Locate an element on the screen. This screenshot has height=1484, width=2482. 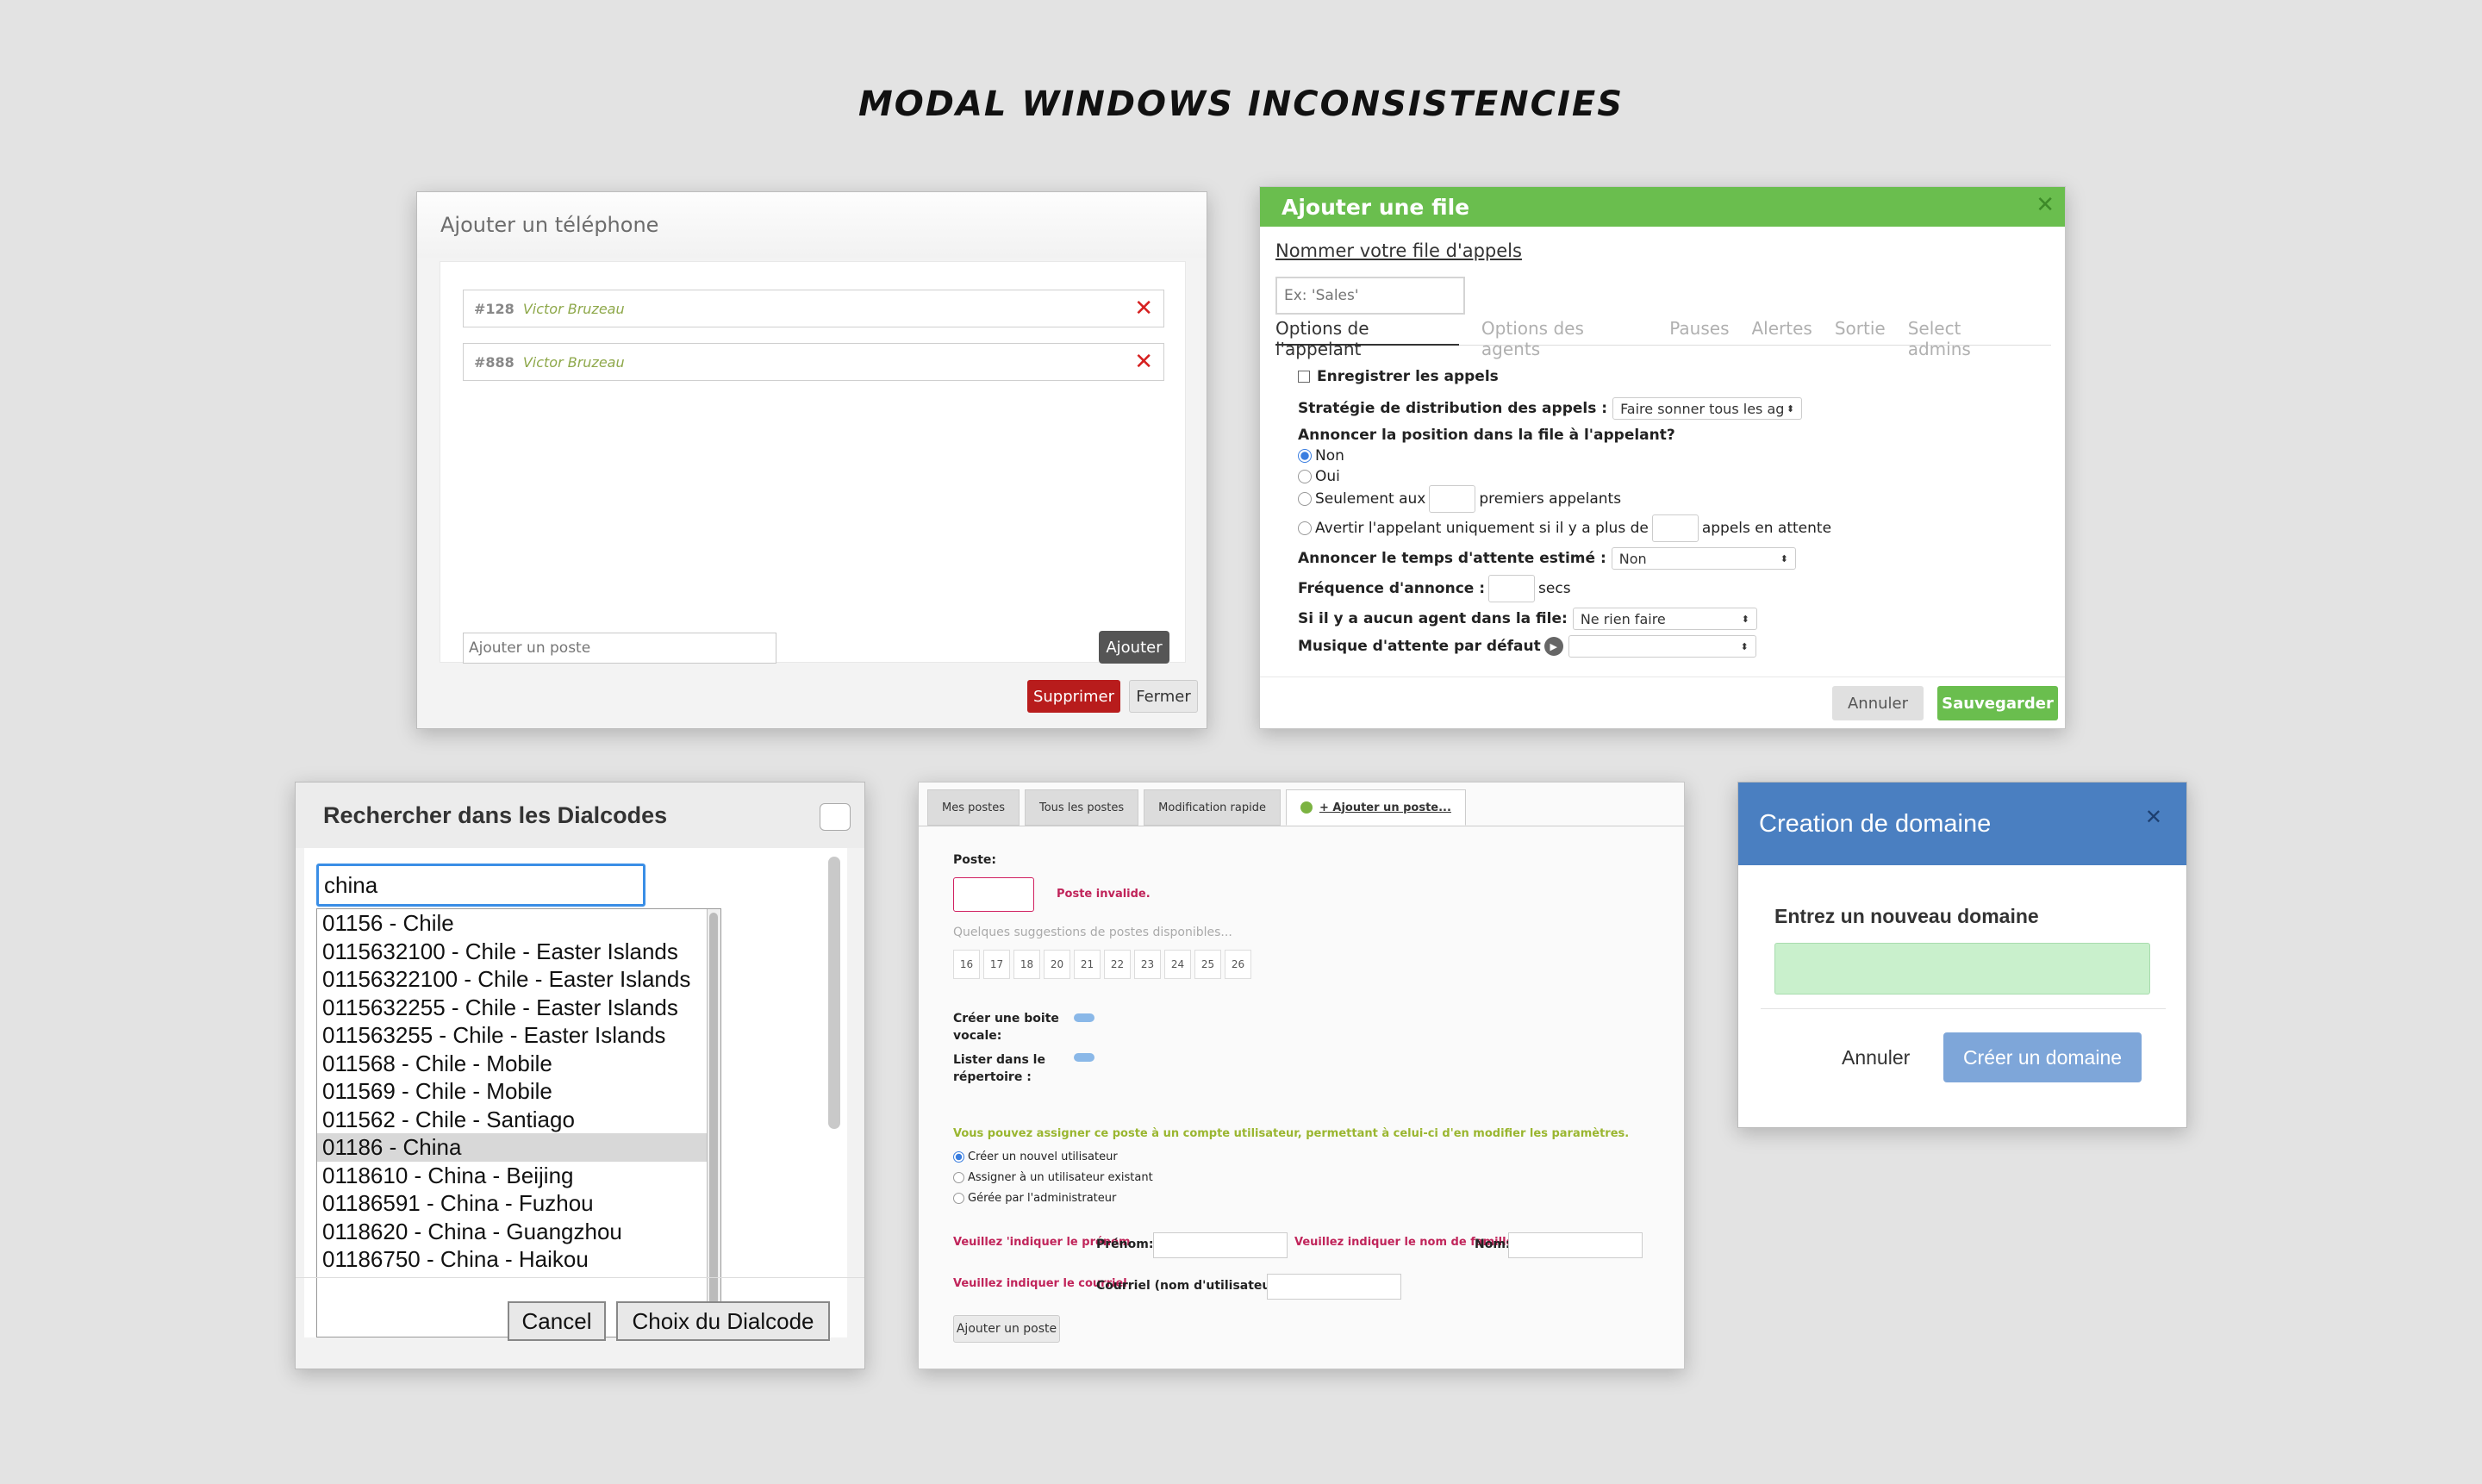
poste-error: Poste invalide. is located at coordinates (1104, 894).